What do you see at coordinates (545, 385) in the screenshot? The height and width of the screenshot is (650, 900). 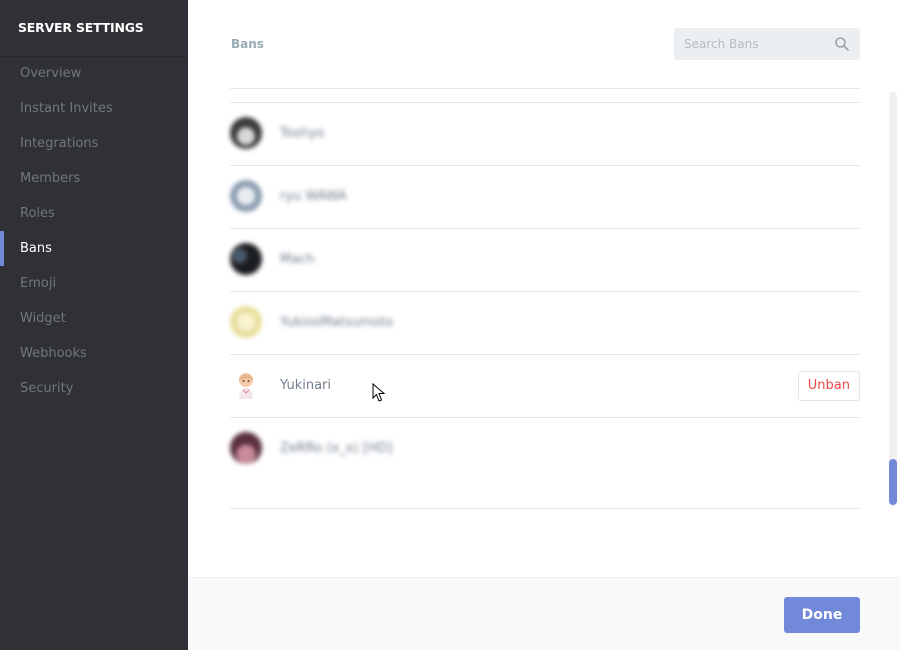 I see `ban-row: Yukinari Unban` at bounding box center [545, 385].